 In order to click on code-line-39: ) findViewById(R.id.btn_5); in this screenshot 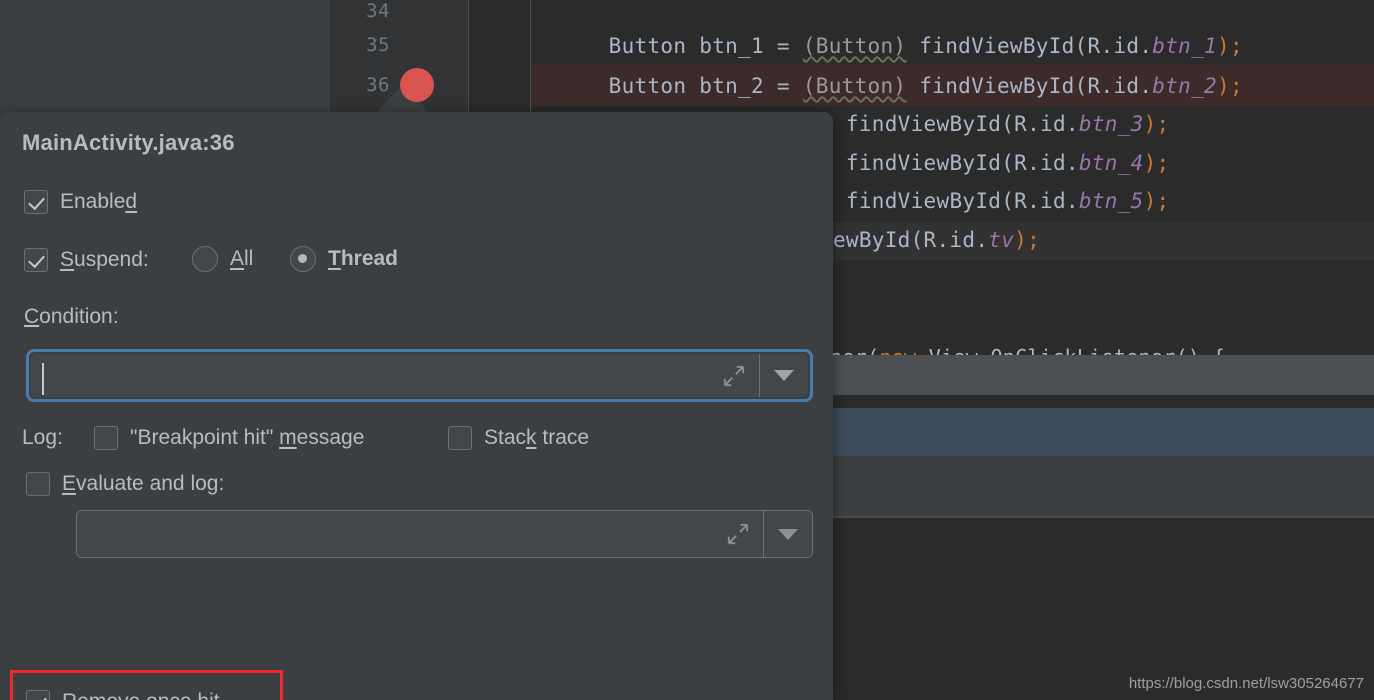, I will do `click(995, 201)`.